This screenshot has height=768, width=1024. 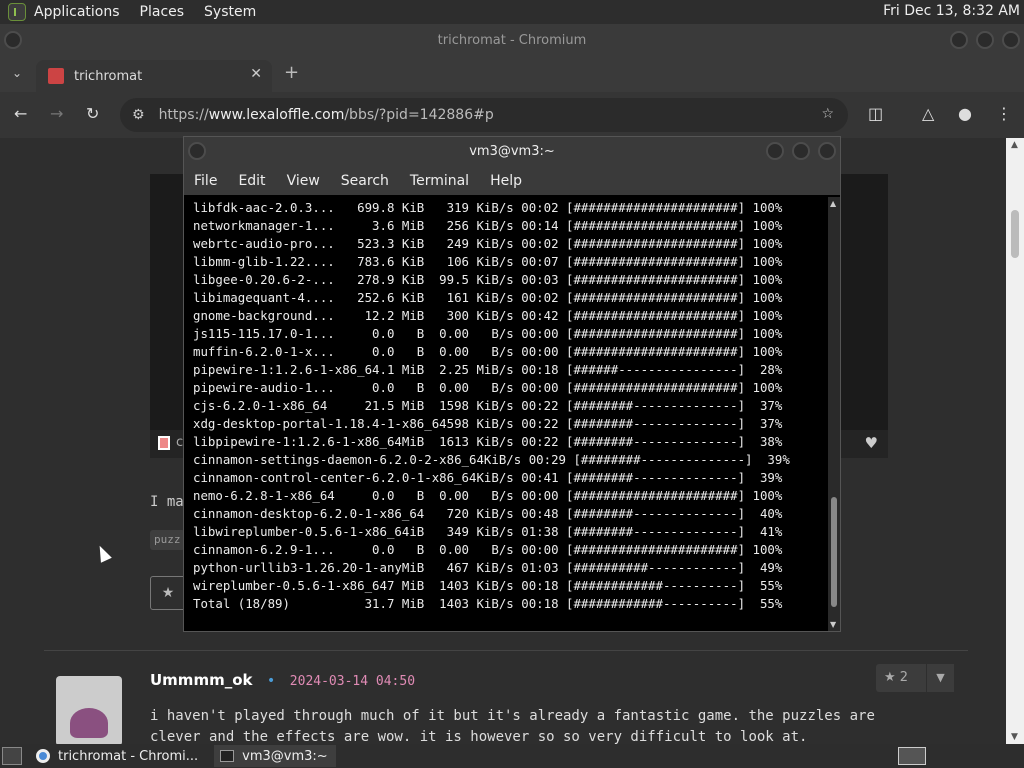 What do you see at coordinates (285, 756) in the screenshot?
I see `task-label: vm3@vm3:~` at bounding box center [285, 756].